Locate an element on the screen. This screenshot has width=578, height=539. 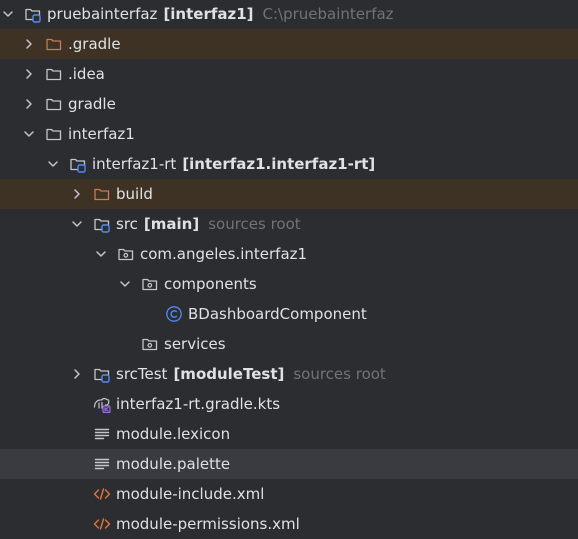
tree-item-label: interfaz1-rt.gradle.kts is located at coordinates (198, 404).